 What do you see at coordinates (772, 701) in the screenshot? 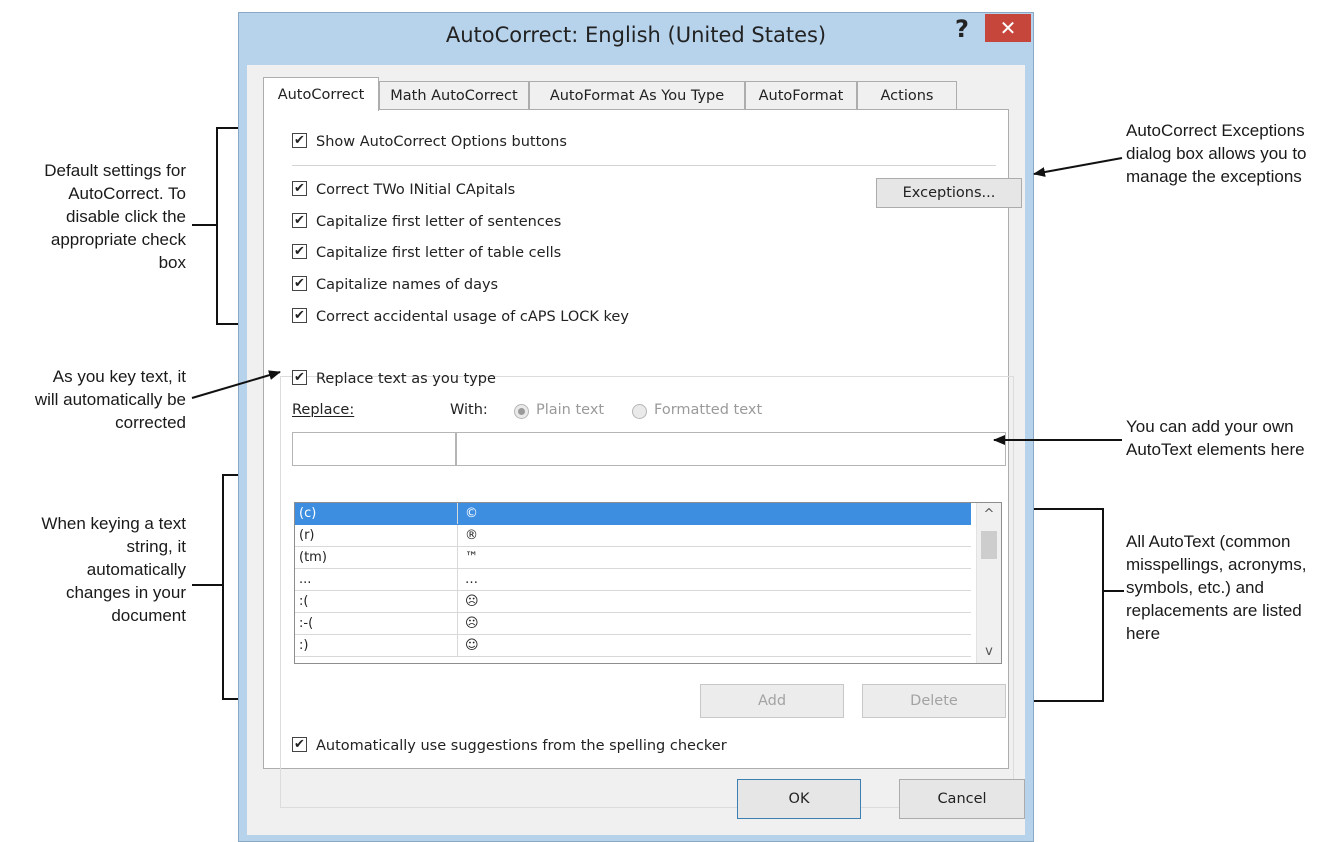
I see `add-button: Add` at bounding box center [772, 701].